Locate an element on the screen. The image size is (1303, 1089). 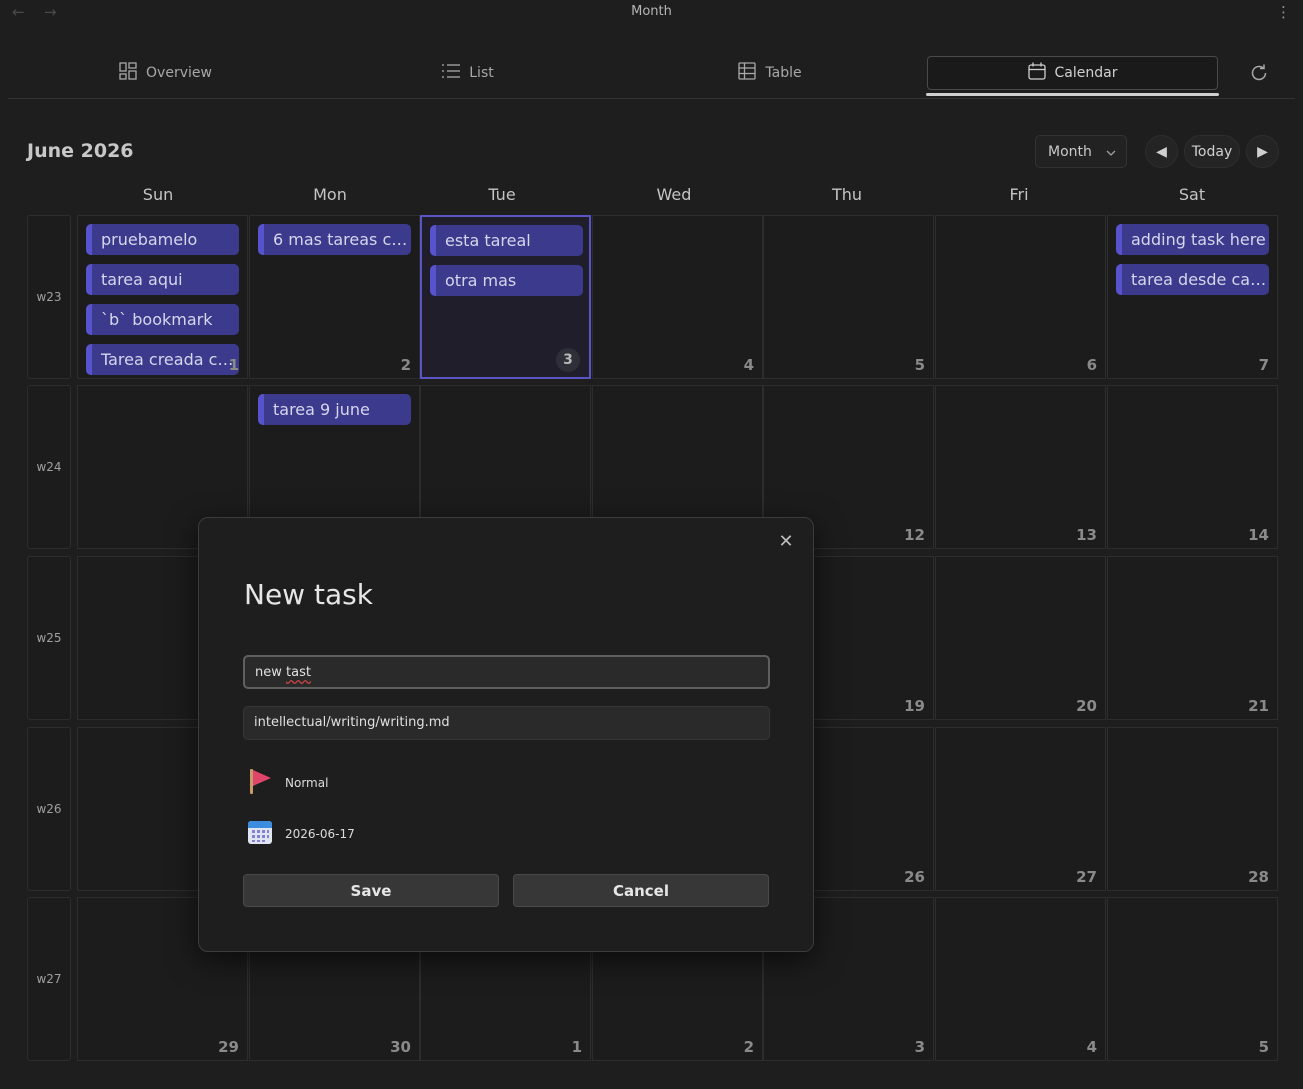
day-cell: 6 is located at coordinates (1020, 297).